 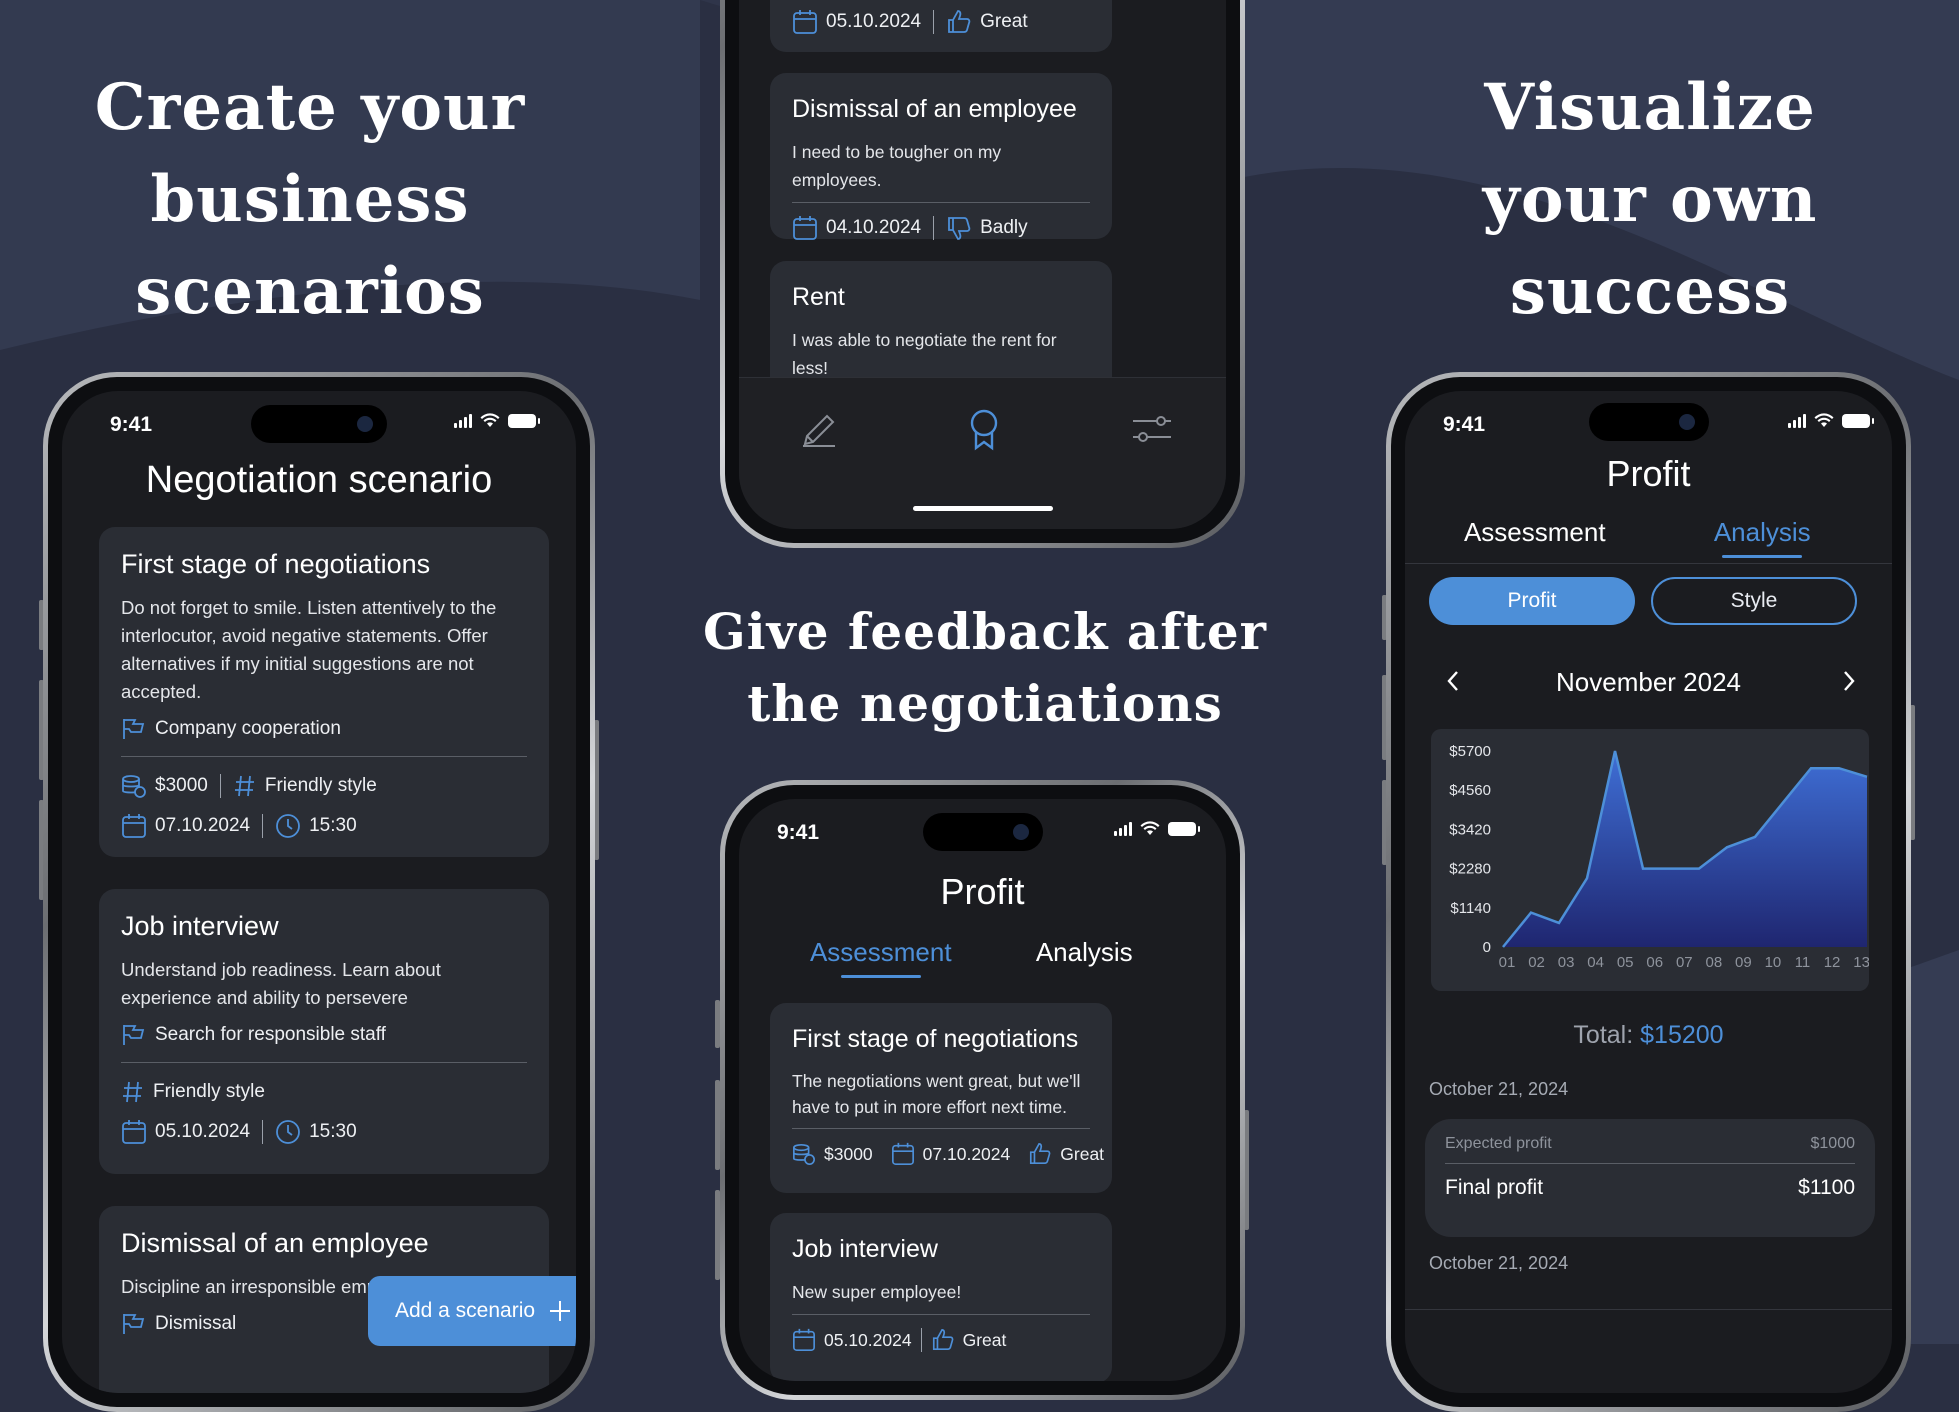 I want to click on x-tick-label: 10, so click(x=1773, y=962).